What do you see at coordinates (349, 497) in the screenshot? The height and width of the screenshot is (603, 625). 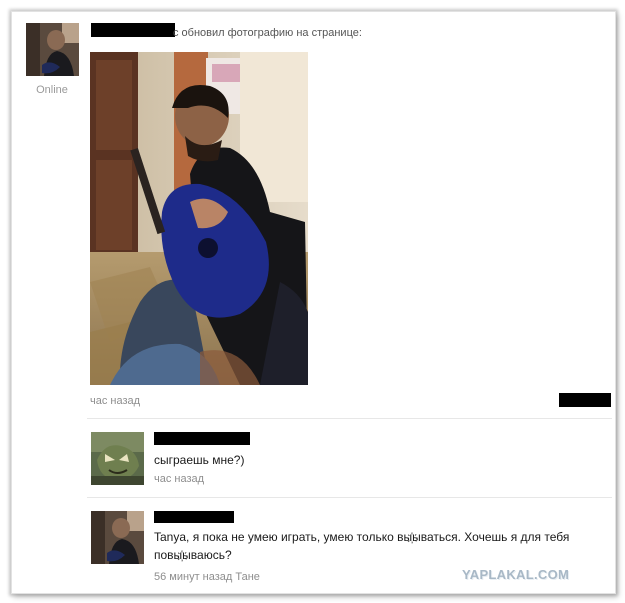 I see `comment-divider` at bounding box center [349, 497].